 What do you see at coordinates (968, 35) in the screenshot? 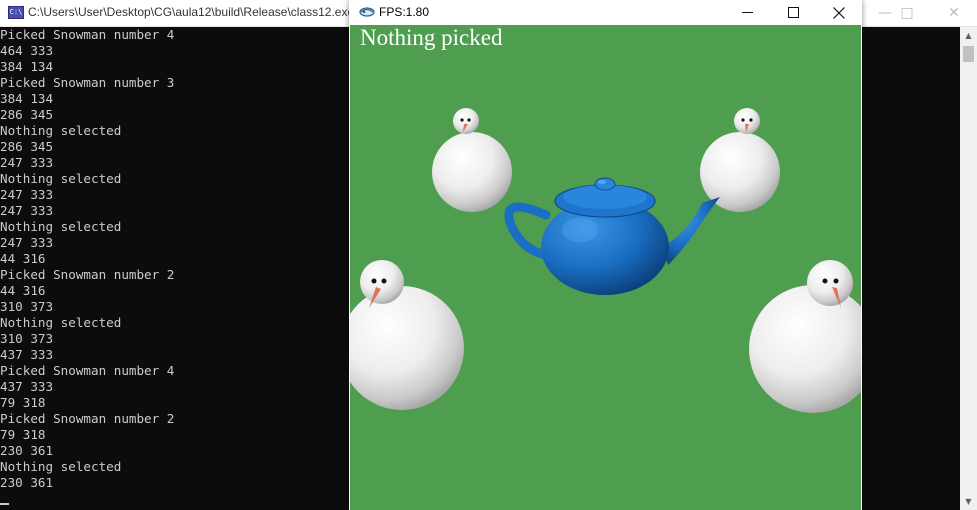
I see `scroll-up-arrow-icon: ▲` at bounding box center [968, 35].